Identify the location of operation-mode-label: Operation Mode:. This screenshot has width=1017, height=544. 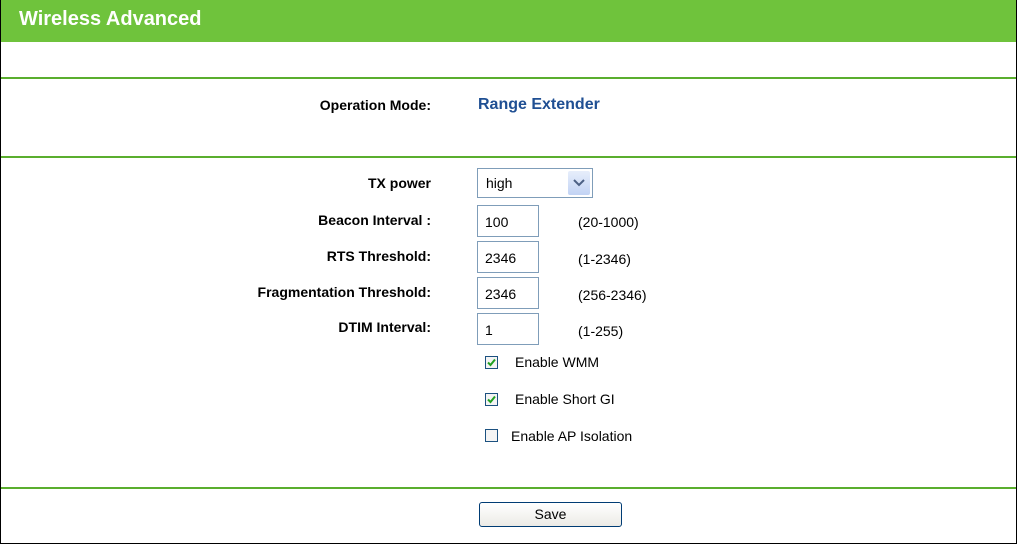
(375, 105).